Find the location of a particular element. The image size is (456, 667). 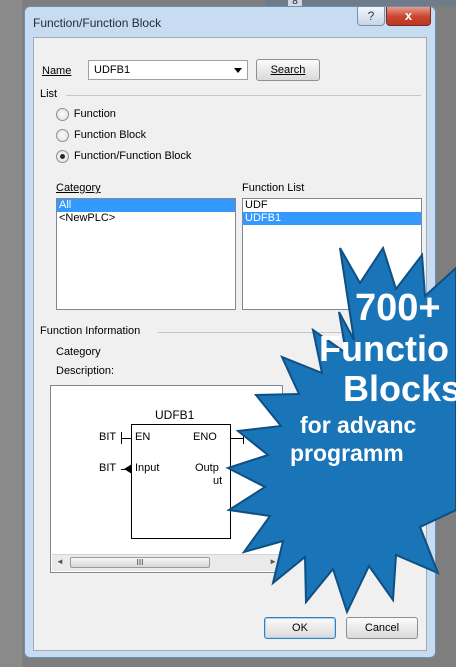

promo-line-blocks: Blocks is located at coordinates (399, 388).